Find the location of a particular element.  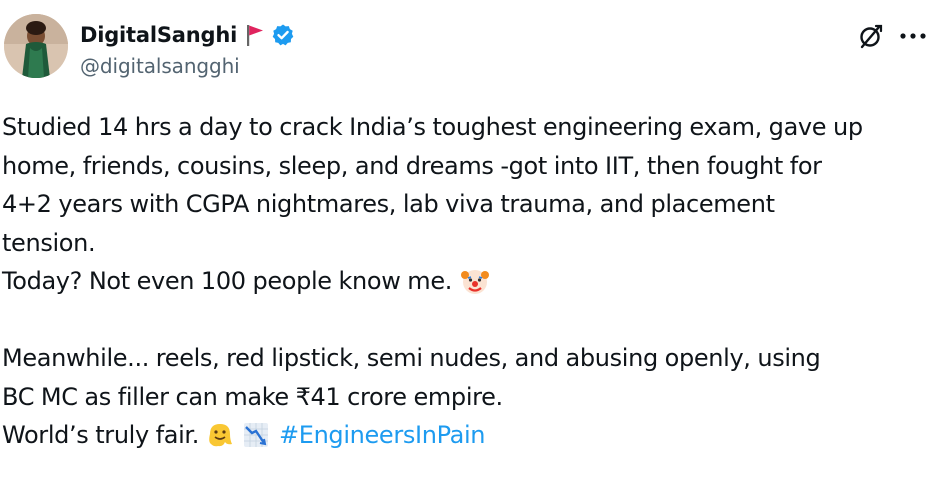

tweet-line-with-hashtag: World’s truly fair. #EngineersInPain is located at coordinates (467, 435).